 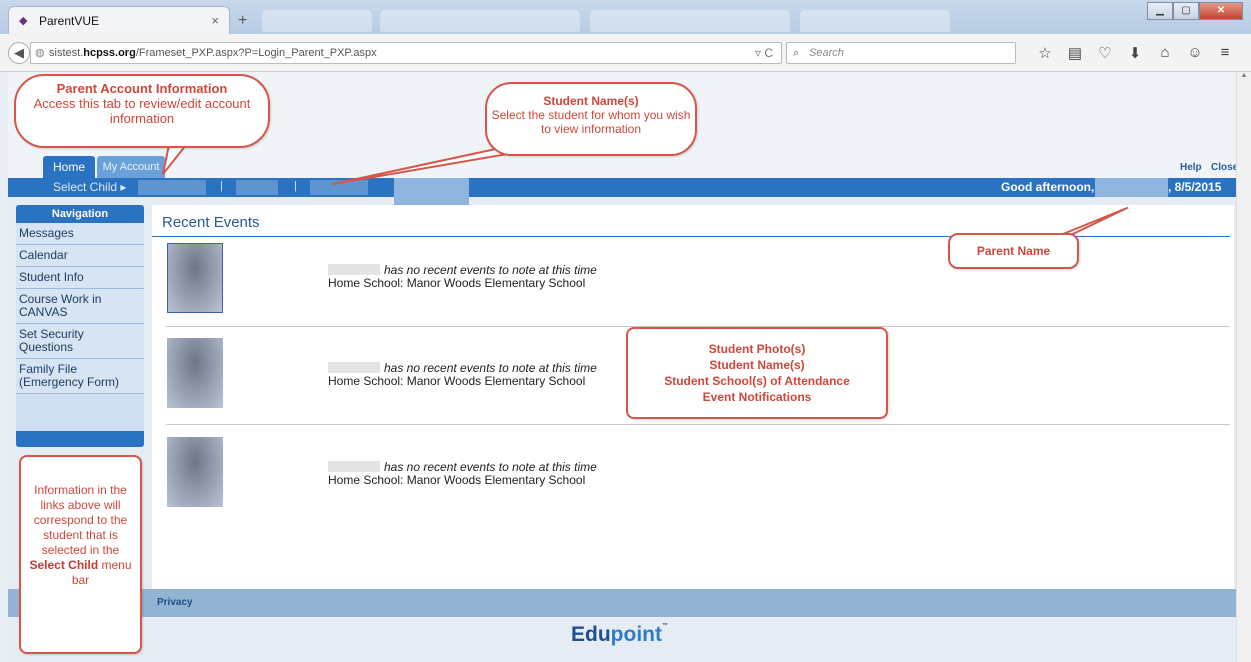 What do you see at coordinates (1013, 251) in the screenshot?
I see `callout-parent-name: Parent Name` at bounding box center [1013, 251].